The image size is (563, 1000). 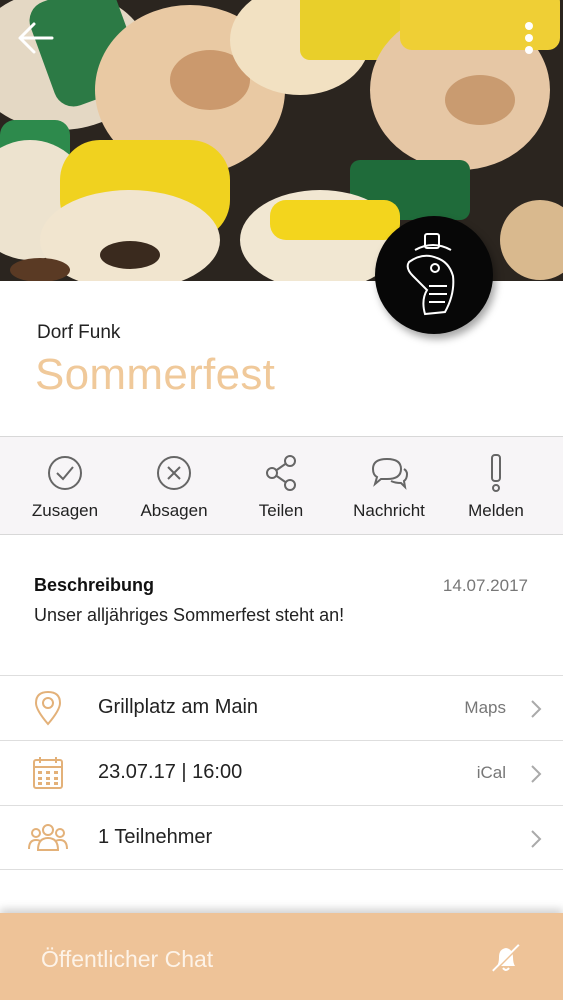 I want to click on participants-row: 1 Teilnehmer, so click(x=281, y=837).